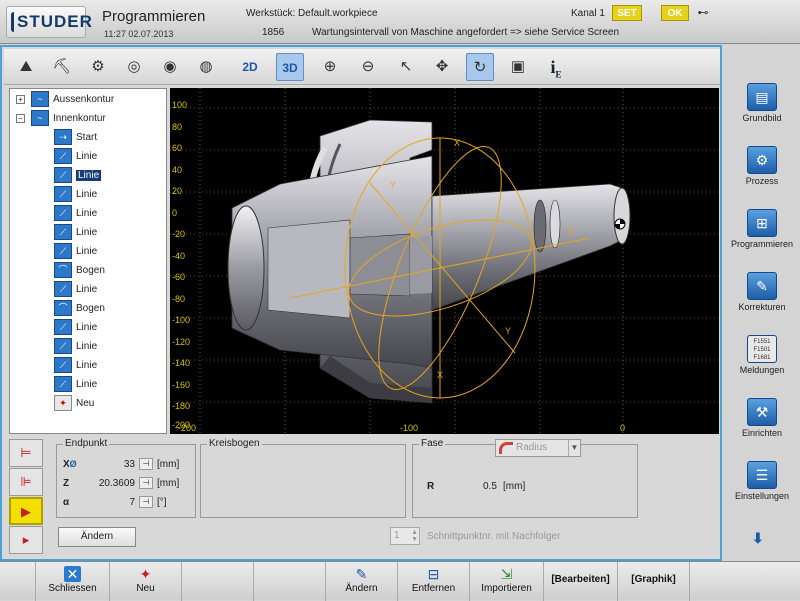 The height and width of the screenshot is (601, 800). What do you see at coordinates (162, 502) in the screenshot?
I see `alpha-unit: [°]` at bounding box center [162, 502].